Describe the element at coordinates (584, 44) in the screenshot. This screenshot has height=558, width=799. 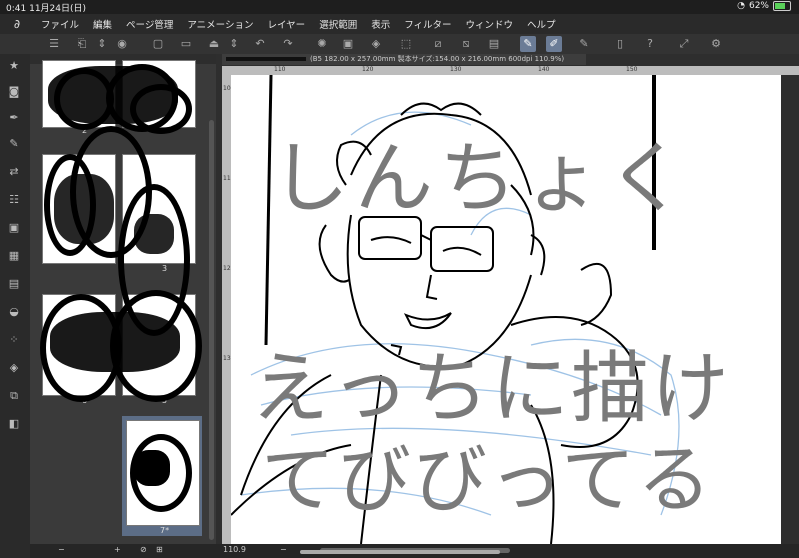
I see `pen-perspective-icon: ✎` at that location.